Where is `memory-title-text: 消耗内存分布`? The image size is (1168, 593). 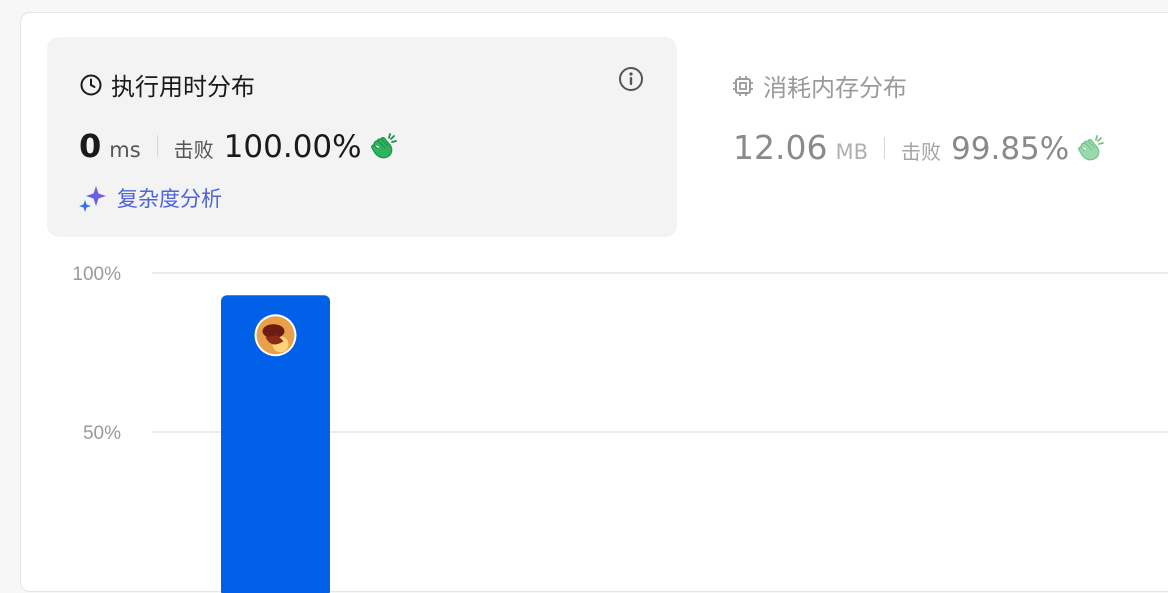 memory-title-text: 消耗内存分布 is located at coordinates (835, 88).